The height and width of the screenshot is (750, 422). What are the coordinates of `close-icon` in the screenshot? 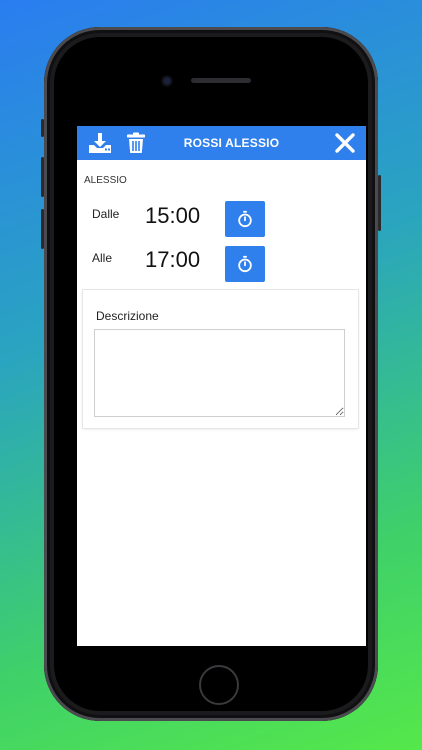 It's located at (345, 143).